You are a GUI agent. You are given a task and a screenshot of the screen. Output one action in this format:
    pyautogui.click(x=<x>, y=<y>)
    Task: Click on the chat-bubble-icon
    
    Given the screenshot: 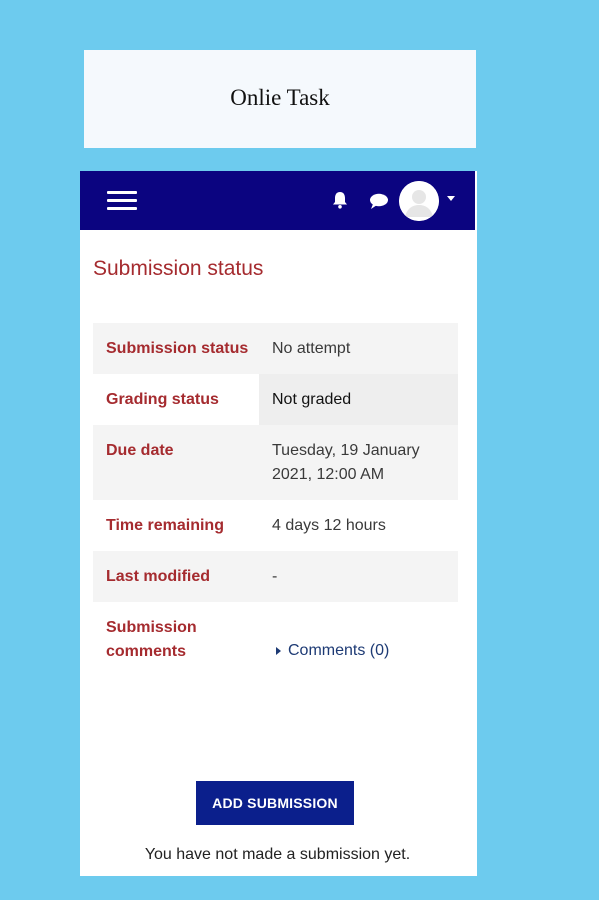 What is the action you would take?
    pyautogui.click(x=379, y=201)
    